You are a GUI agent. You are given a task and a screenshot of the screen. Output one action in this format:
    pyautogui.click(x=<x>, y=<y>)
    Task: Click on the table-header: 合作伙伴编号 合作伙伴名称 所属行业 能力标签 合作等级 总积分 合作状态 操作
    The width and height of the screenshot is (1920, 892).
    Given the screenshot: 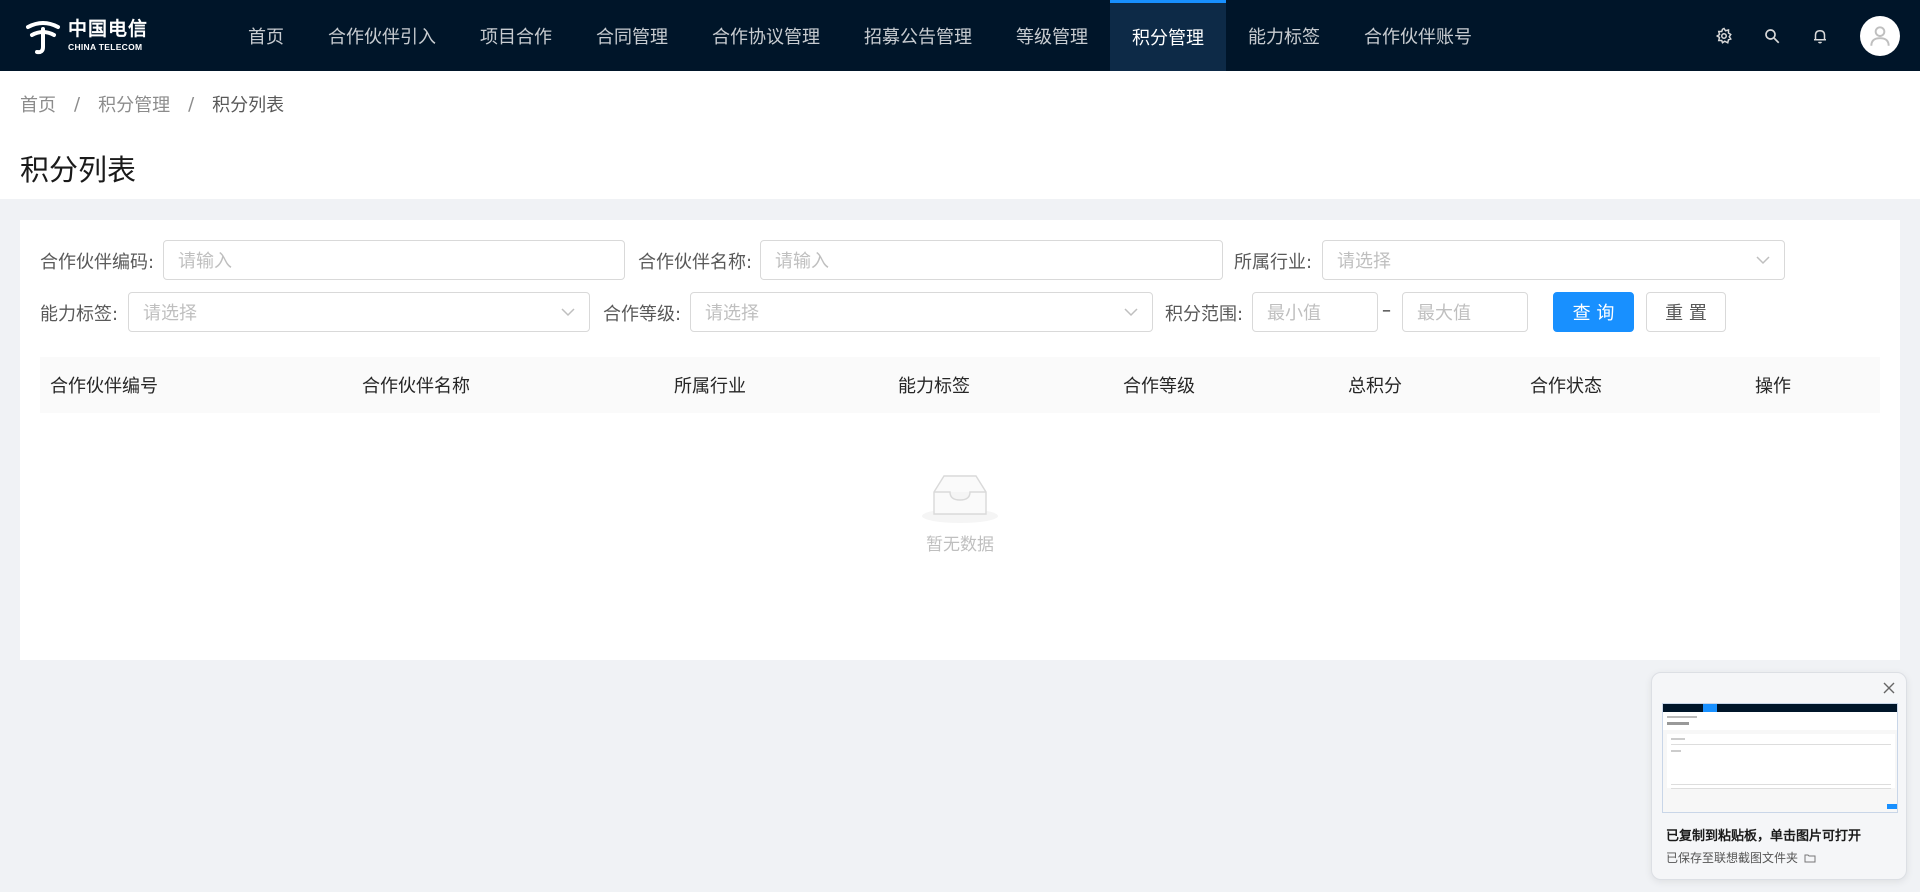 What is the action you would take?
    pyautogui.click(x=960, y=385)
    